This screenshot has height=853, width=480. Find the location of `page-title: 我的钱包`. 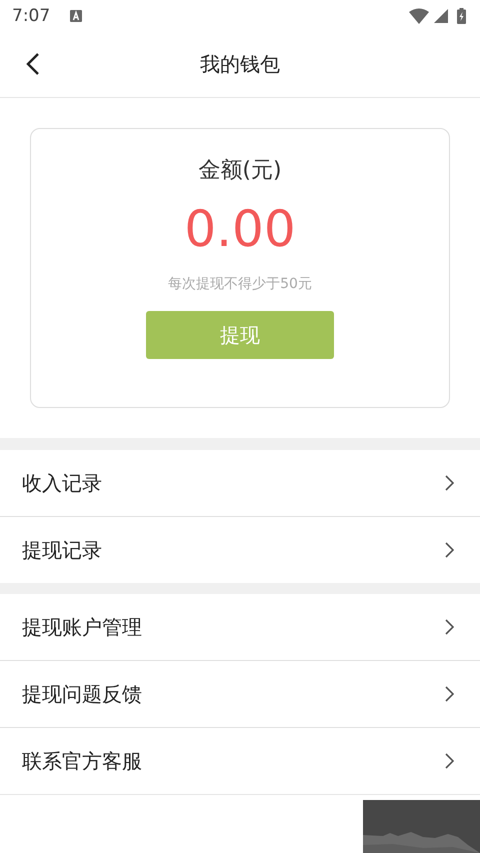

page-title: 我的钱包 is located at coordinates (240, 64).